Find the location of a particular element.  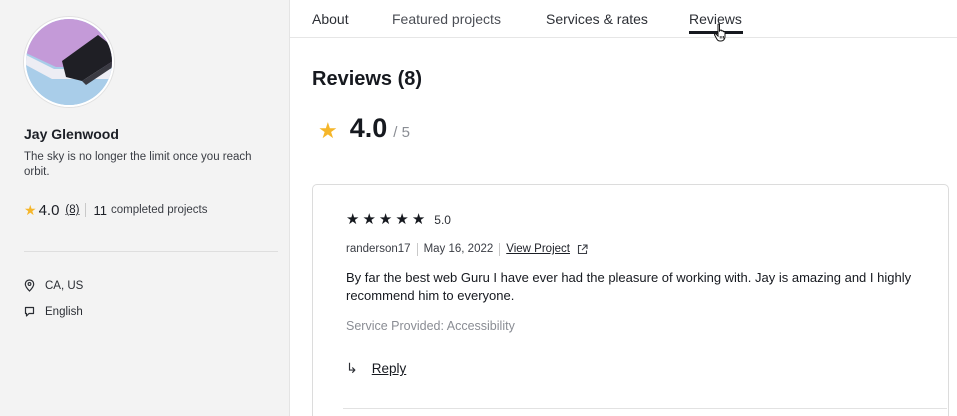

review-count-link: (8) is located at coordinates (72, 210).